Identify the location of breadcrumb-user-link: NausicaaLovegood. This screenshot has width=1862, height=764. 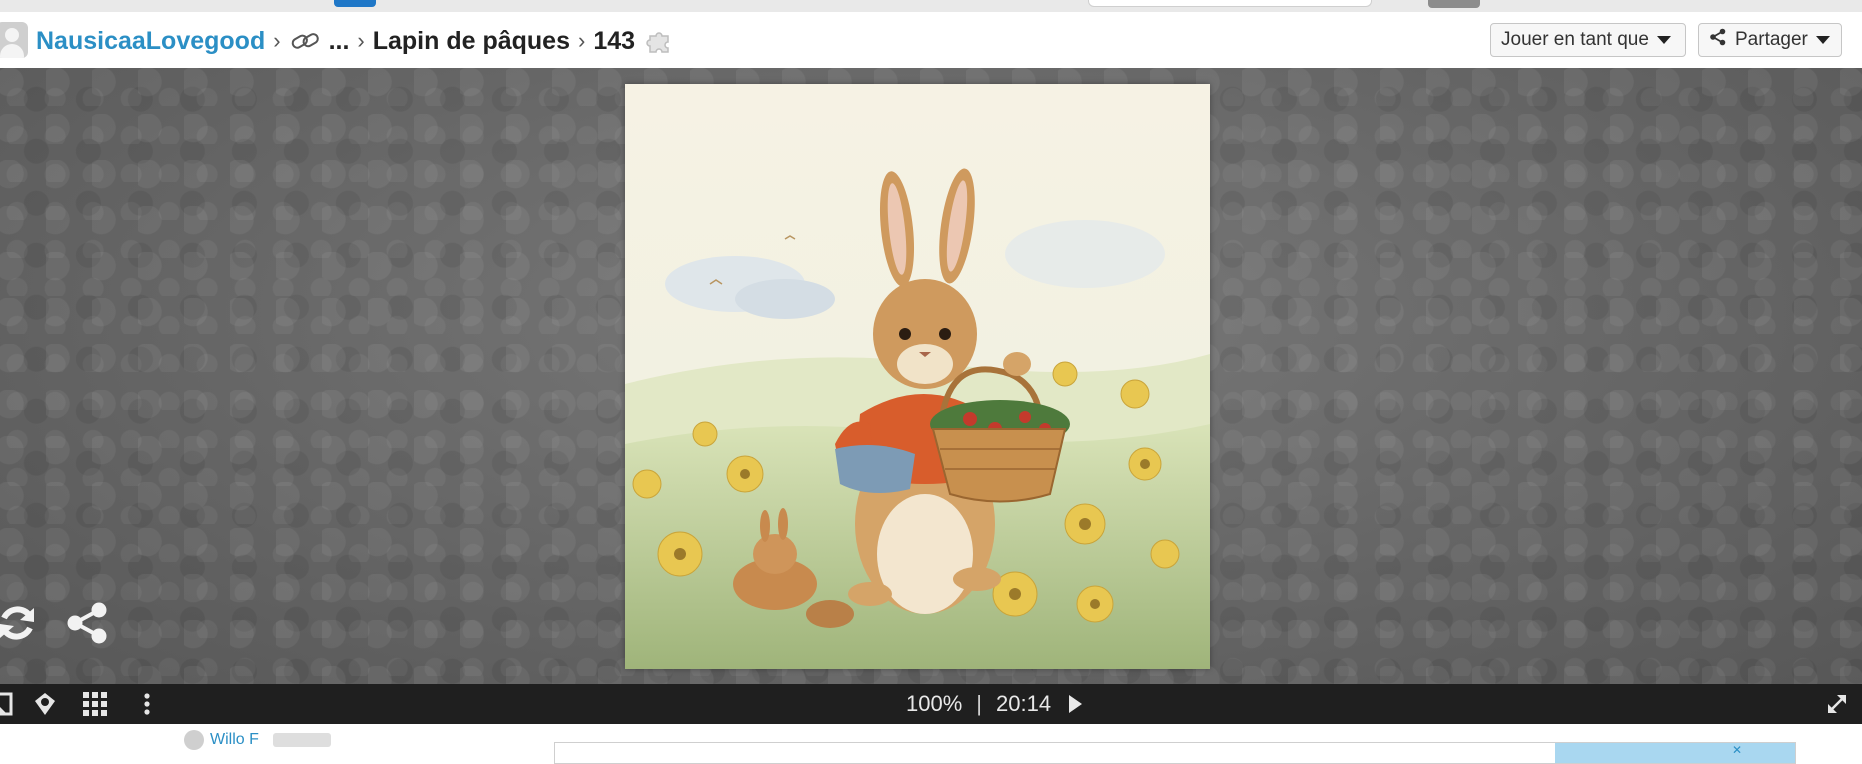
(150, 41).